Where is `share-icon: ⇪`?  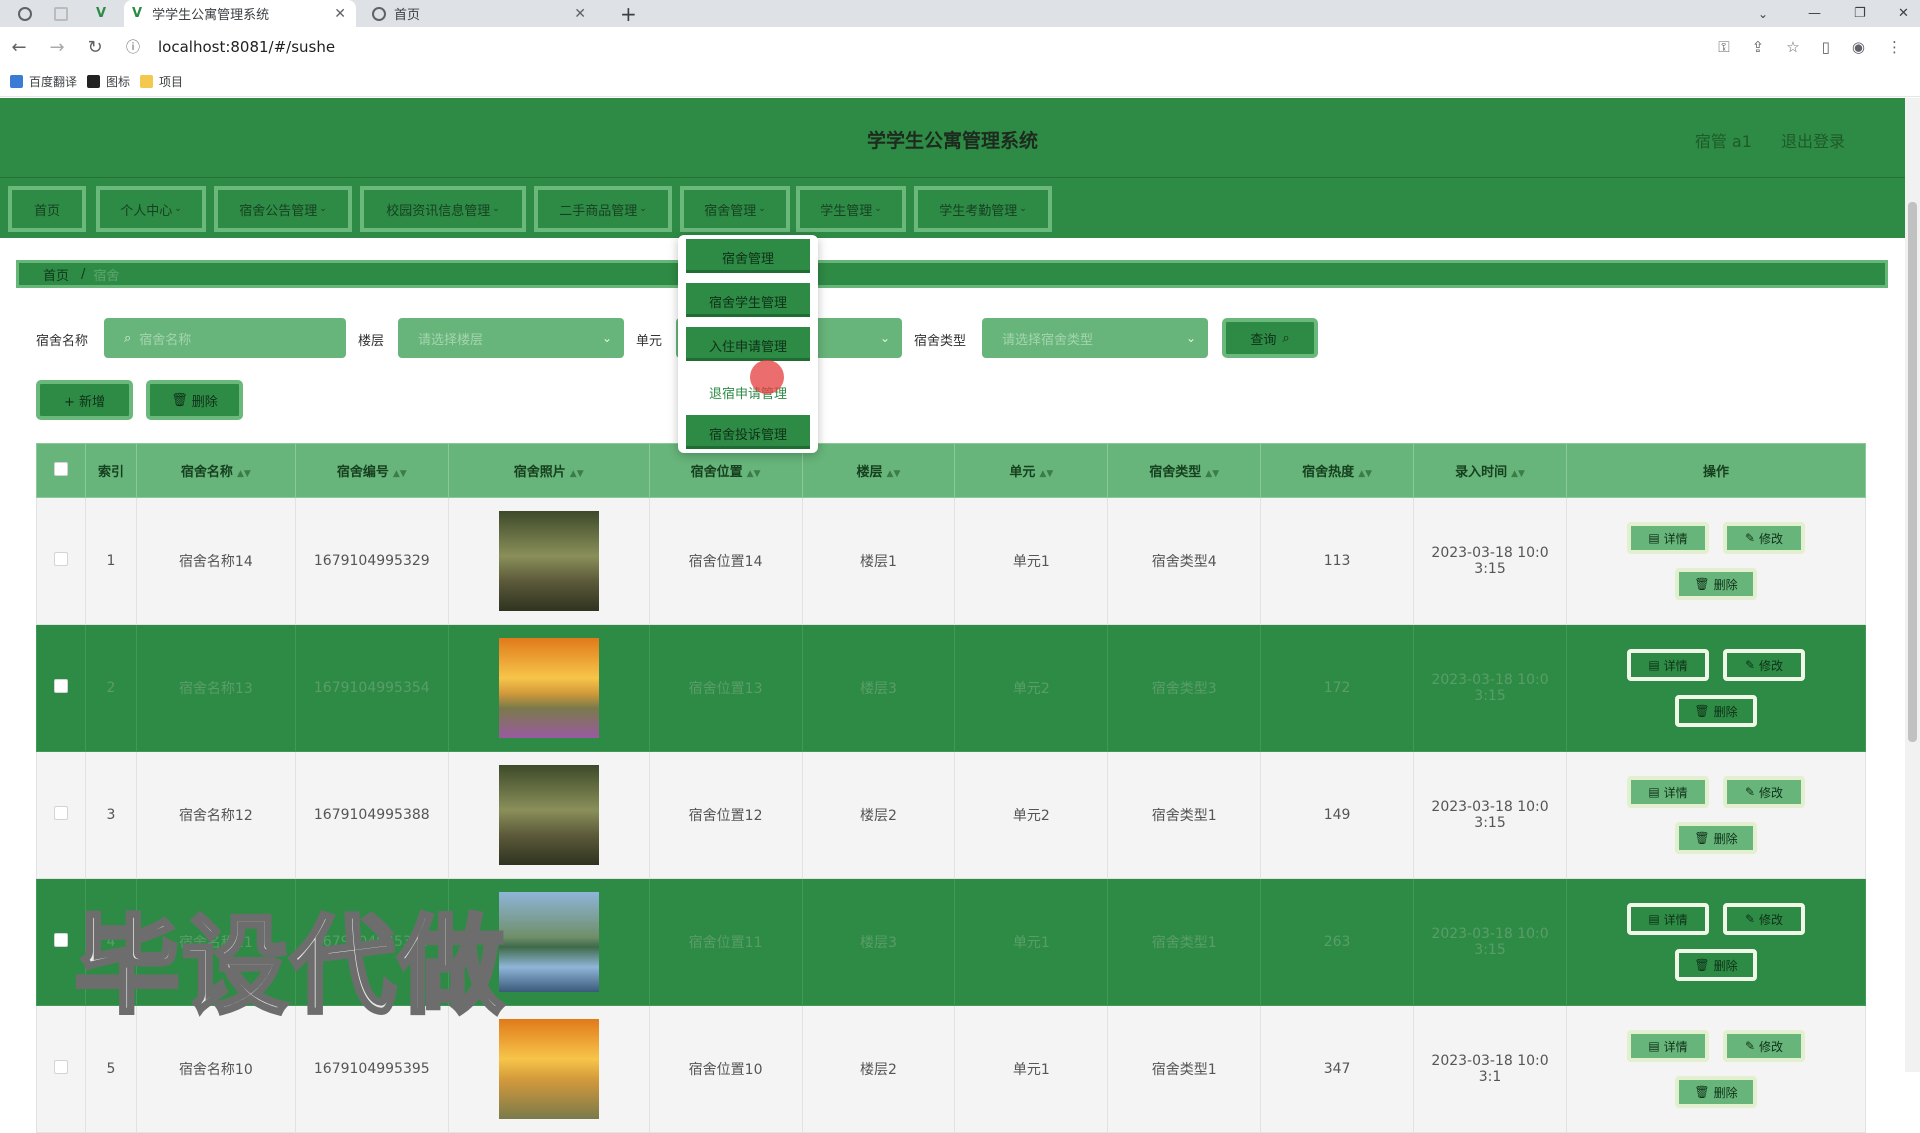
share-icon: ⇪ is located at coordinates (1758, 47).